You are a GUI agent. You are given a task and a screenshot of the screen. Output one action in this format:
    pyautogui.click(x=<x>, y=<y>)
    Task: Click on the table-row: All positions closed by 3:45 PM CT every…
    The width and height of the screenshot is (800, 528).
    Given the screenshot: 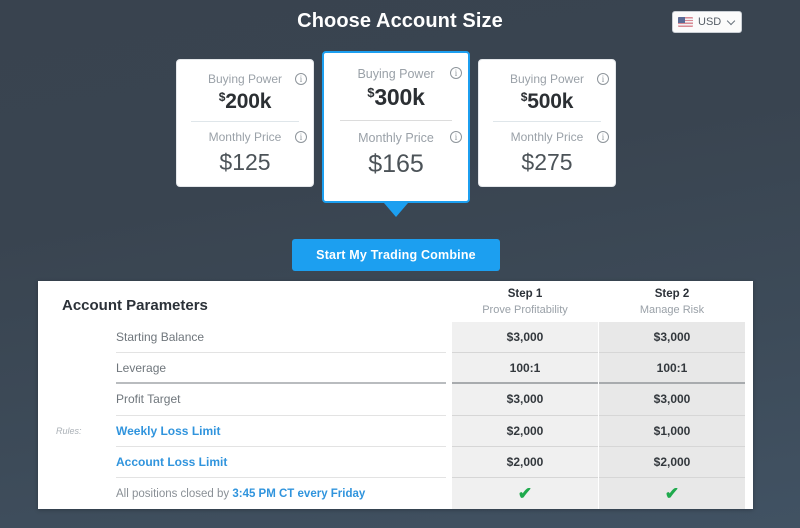 What is the action you would take?
    pyautogui.click(x=281, y=493)
    